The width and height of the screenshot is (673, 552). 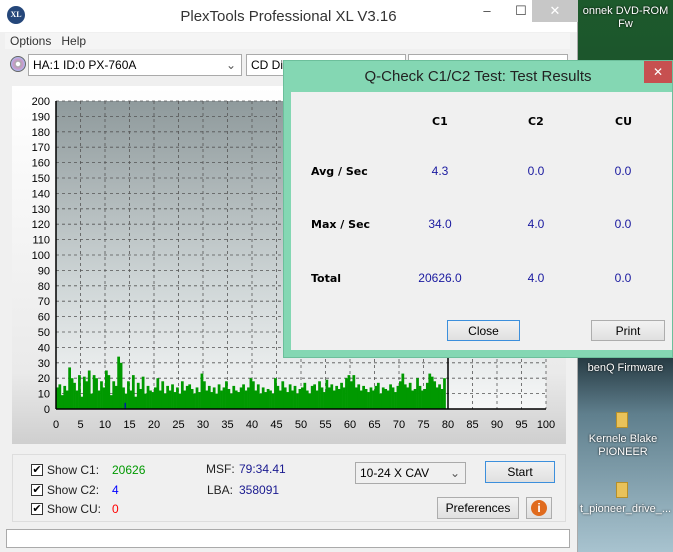 I want to click on show-c2-checkbox: ✔, so click(x=37, y=490).